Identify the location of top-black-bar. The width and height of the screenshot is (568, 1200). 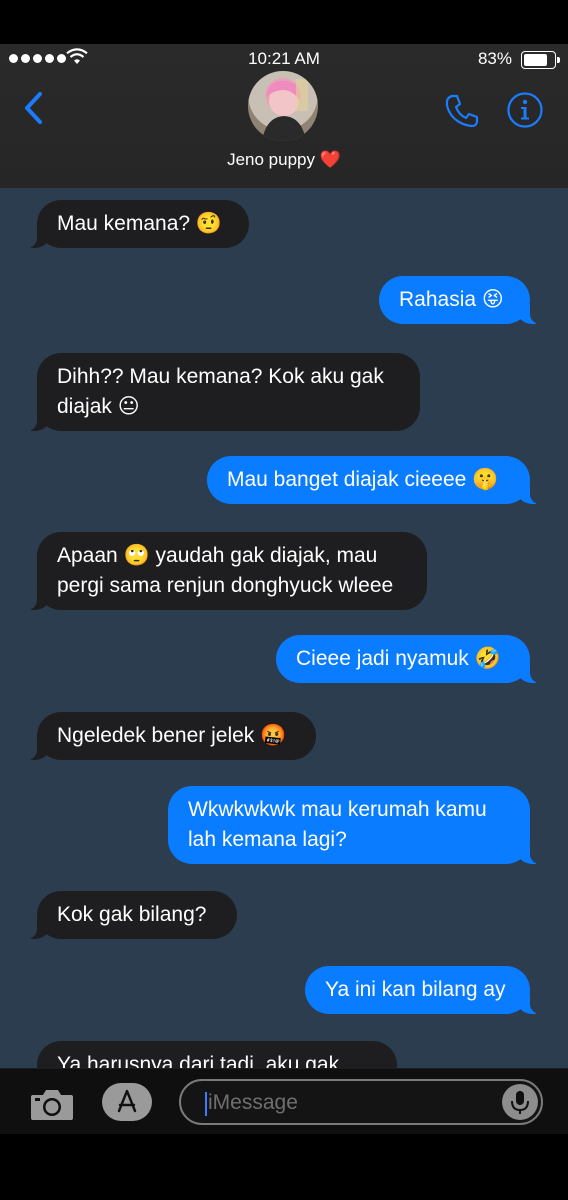
(284, 22).